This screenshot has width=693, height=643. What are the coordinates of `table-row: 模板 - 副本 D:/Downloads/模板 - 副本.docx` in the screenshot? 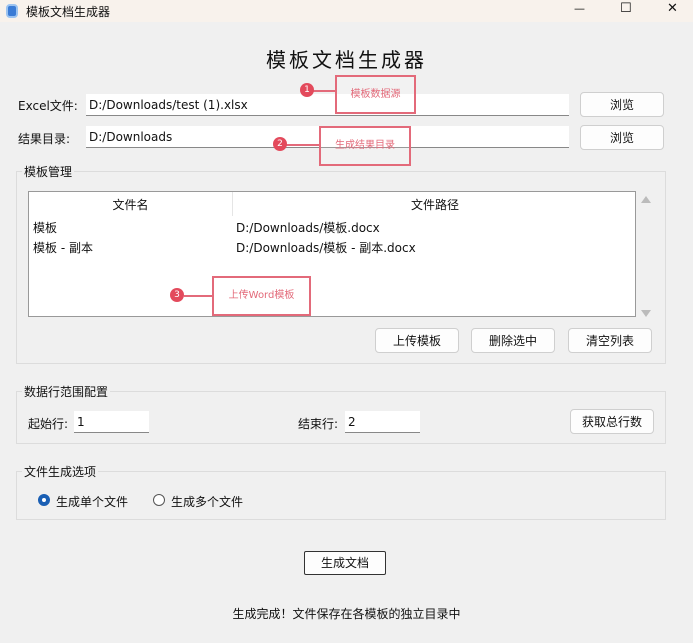 It's located at (333, 247).